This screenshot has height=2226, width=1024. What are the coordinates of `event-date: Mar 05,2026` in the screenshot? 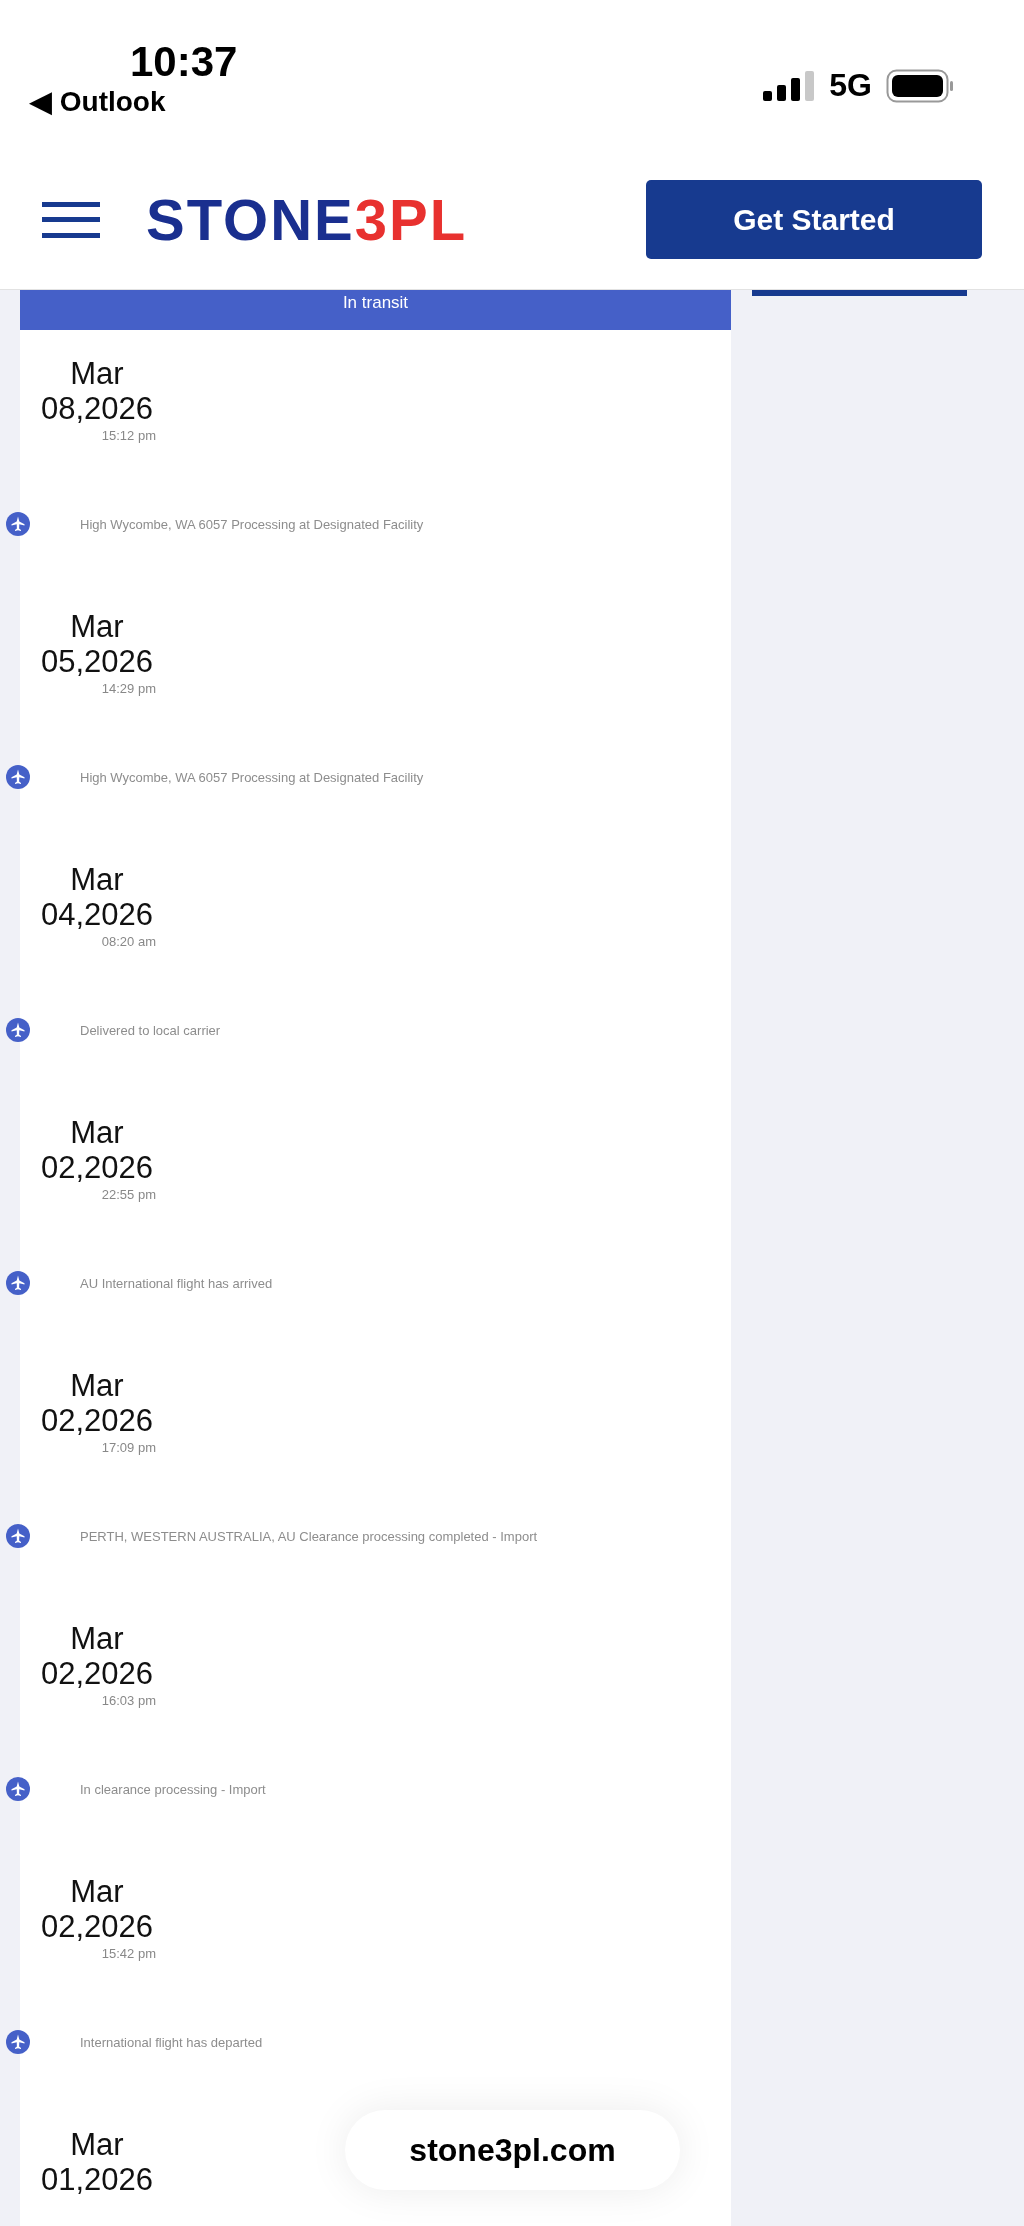 It's located at (97, 644).